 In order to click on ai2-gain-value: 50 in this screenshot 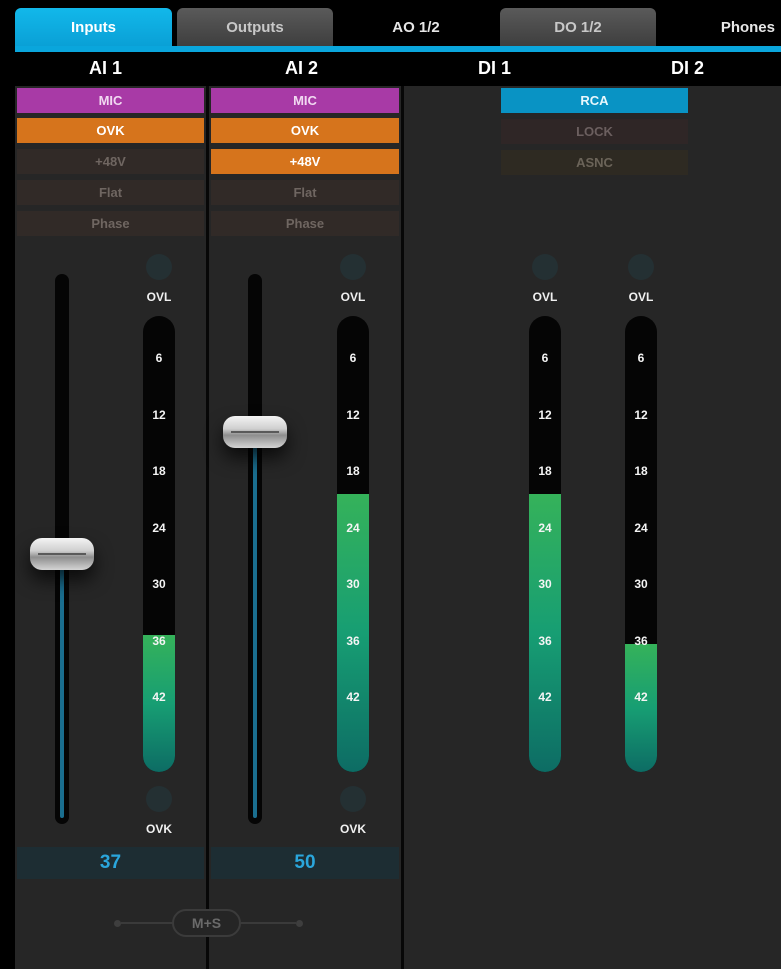, I will do `click(305, 863)`.